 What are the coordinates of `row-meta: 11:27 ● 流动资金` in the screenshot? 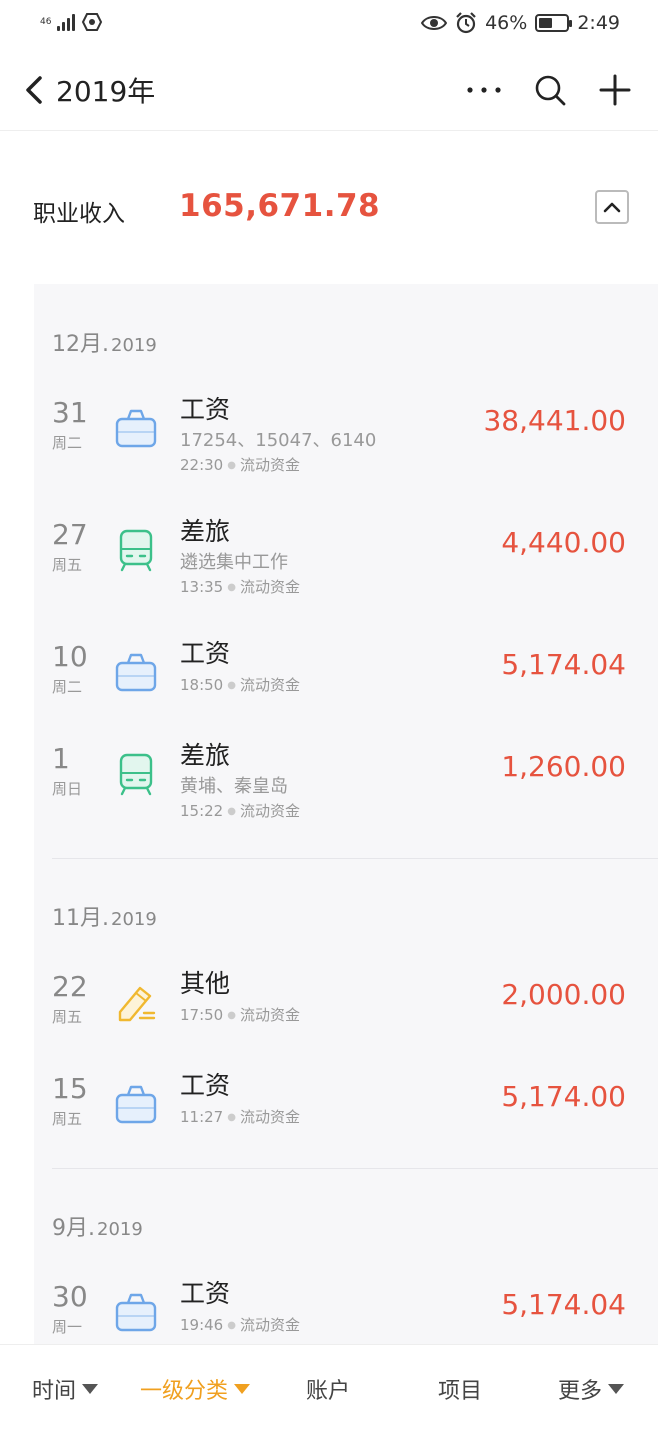 It's located at (240, 1117).